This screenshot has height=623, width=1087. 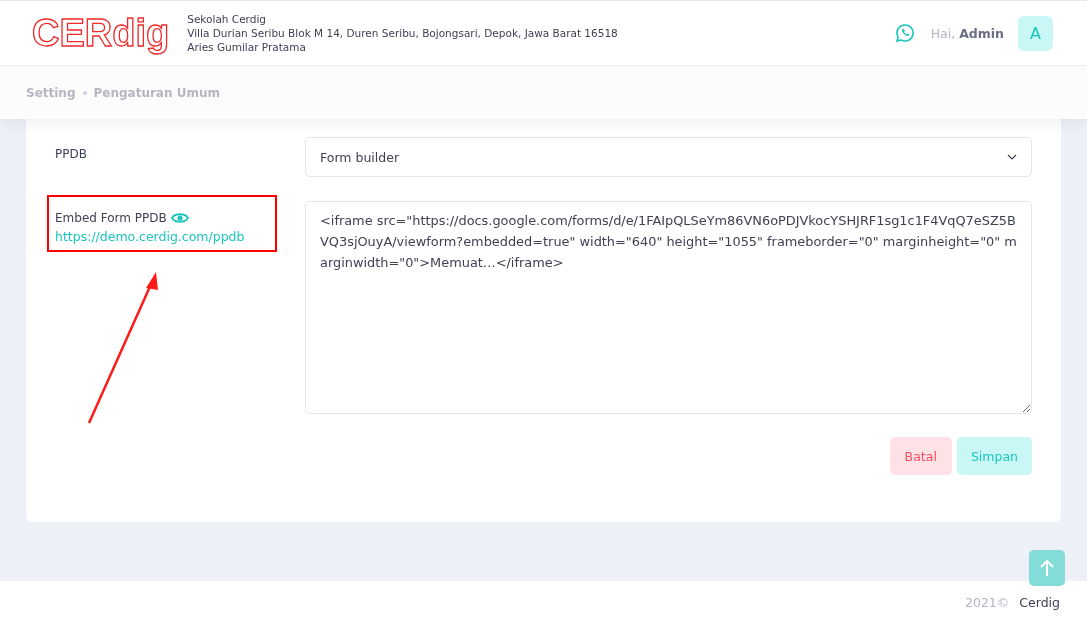 I want to click on arrow-up-icon, so click(x=1047, y=568).